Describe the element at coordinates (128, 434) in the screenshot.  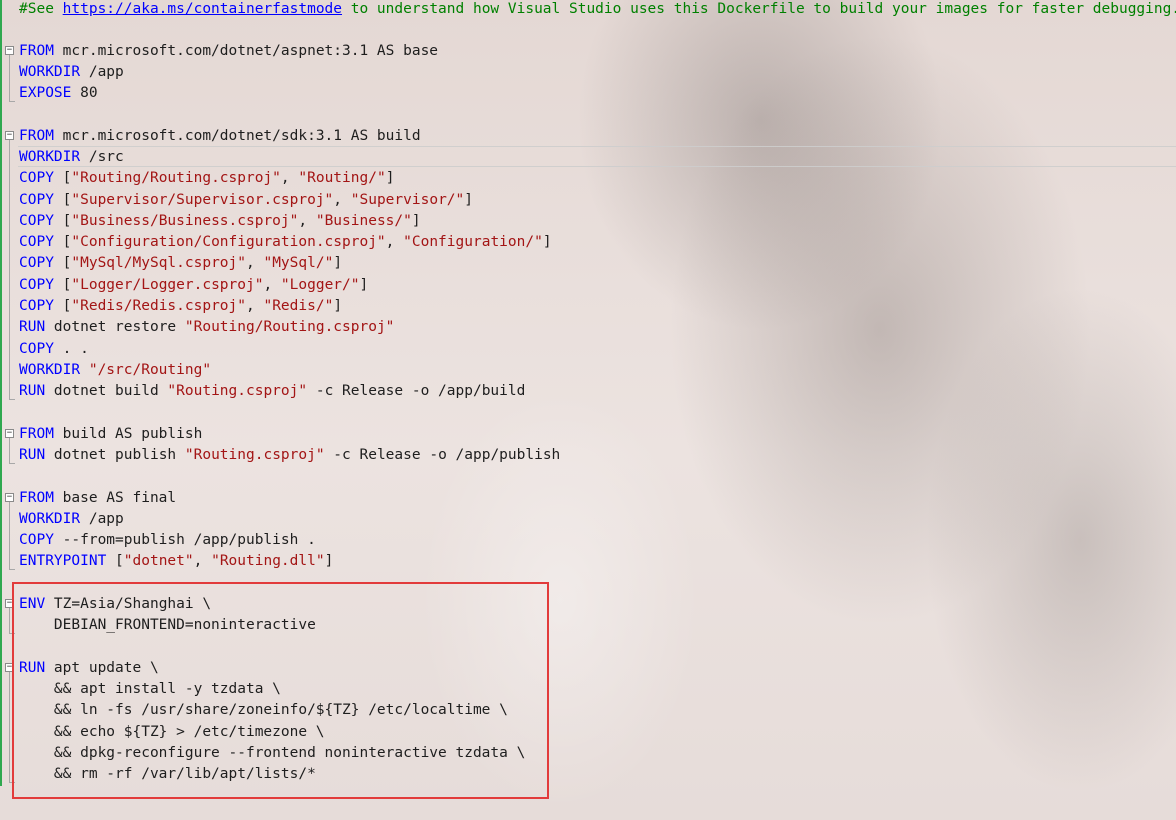
I see `code-text: build AS publish` at that location.